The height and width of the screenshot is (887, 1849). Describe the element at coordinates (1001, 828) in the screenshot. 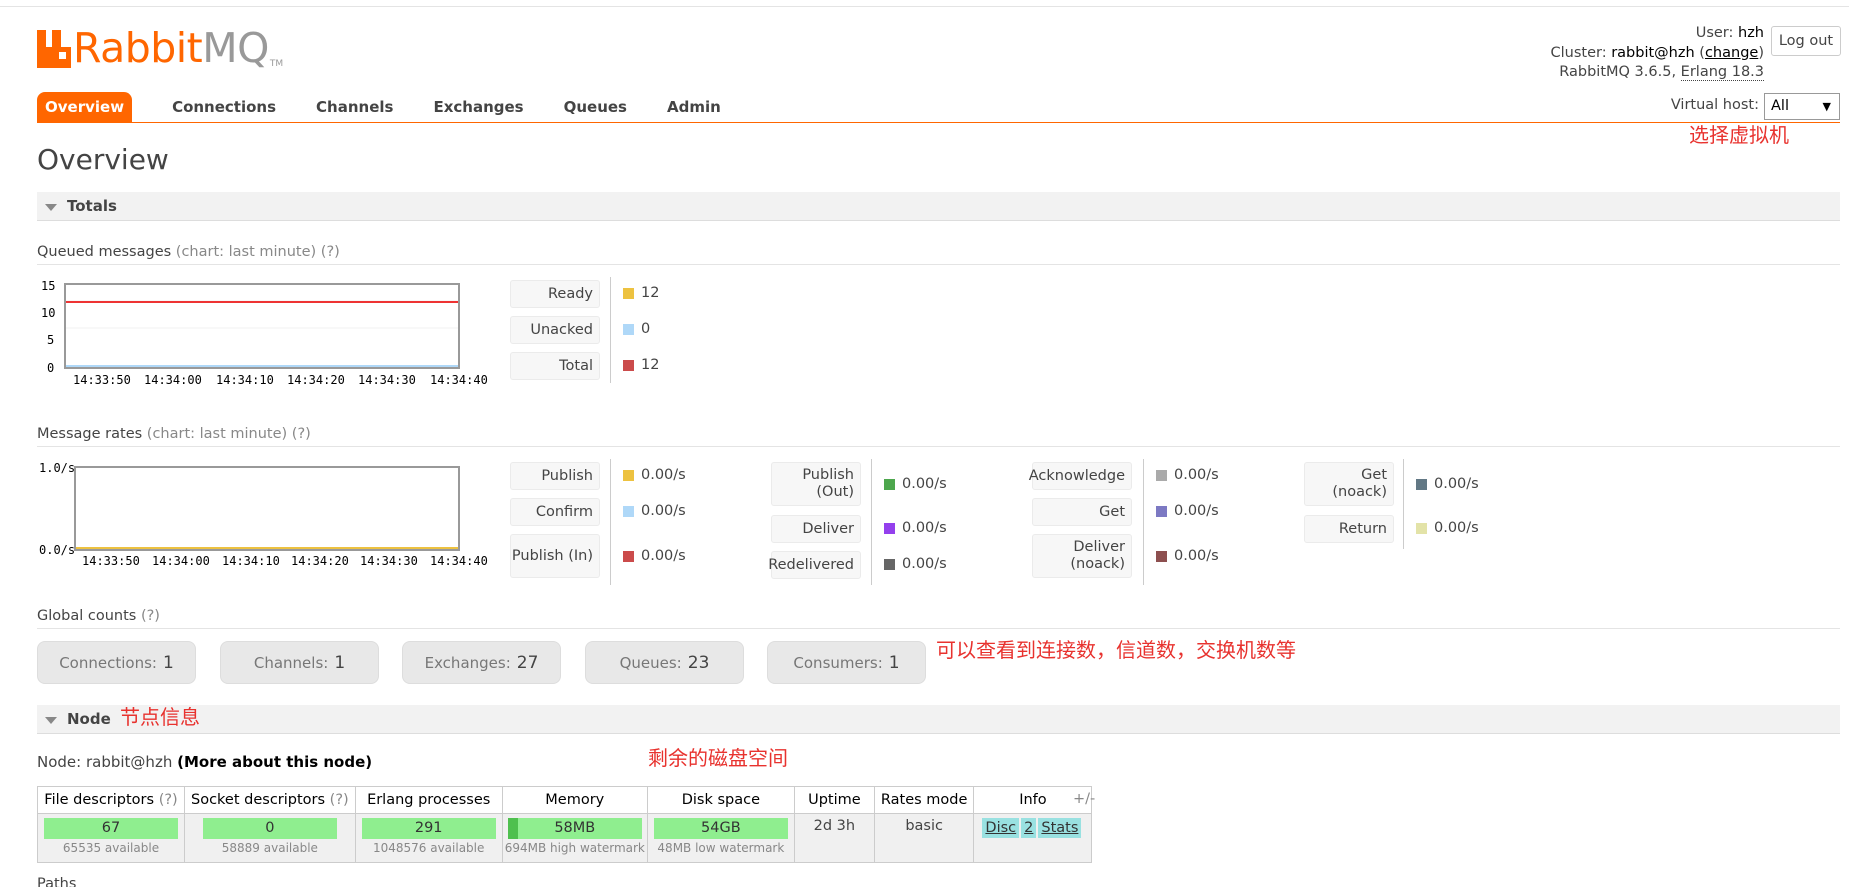

I see `info-disc: Disc` at that location.